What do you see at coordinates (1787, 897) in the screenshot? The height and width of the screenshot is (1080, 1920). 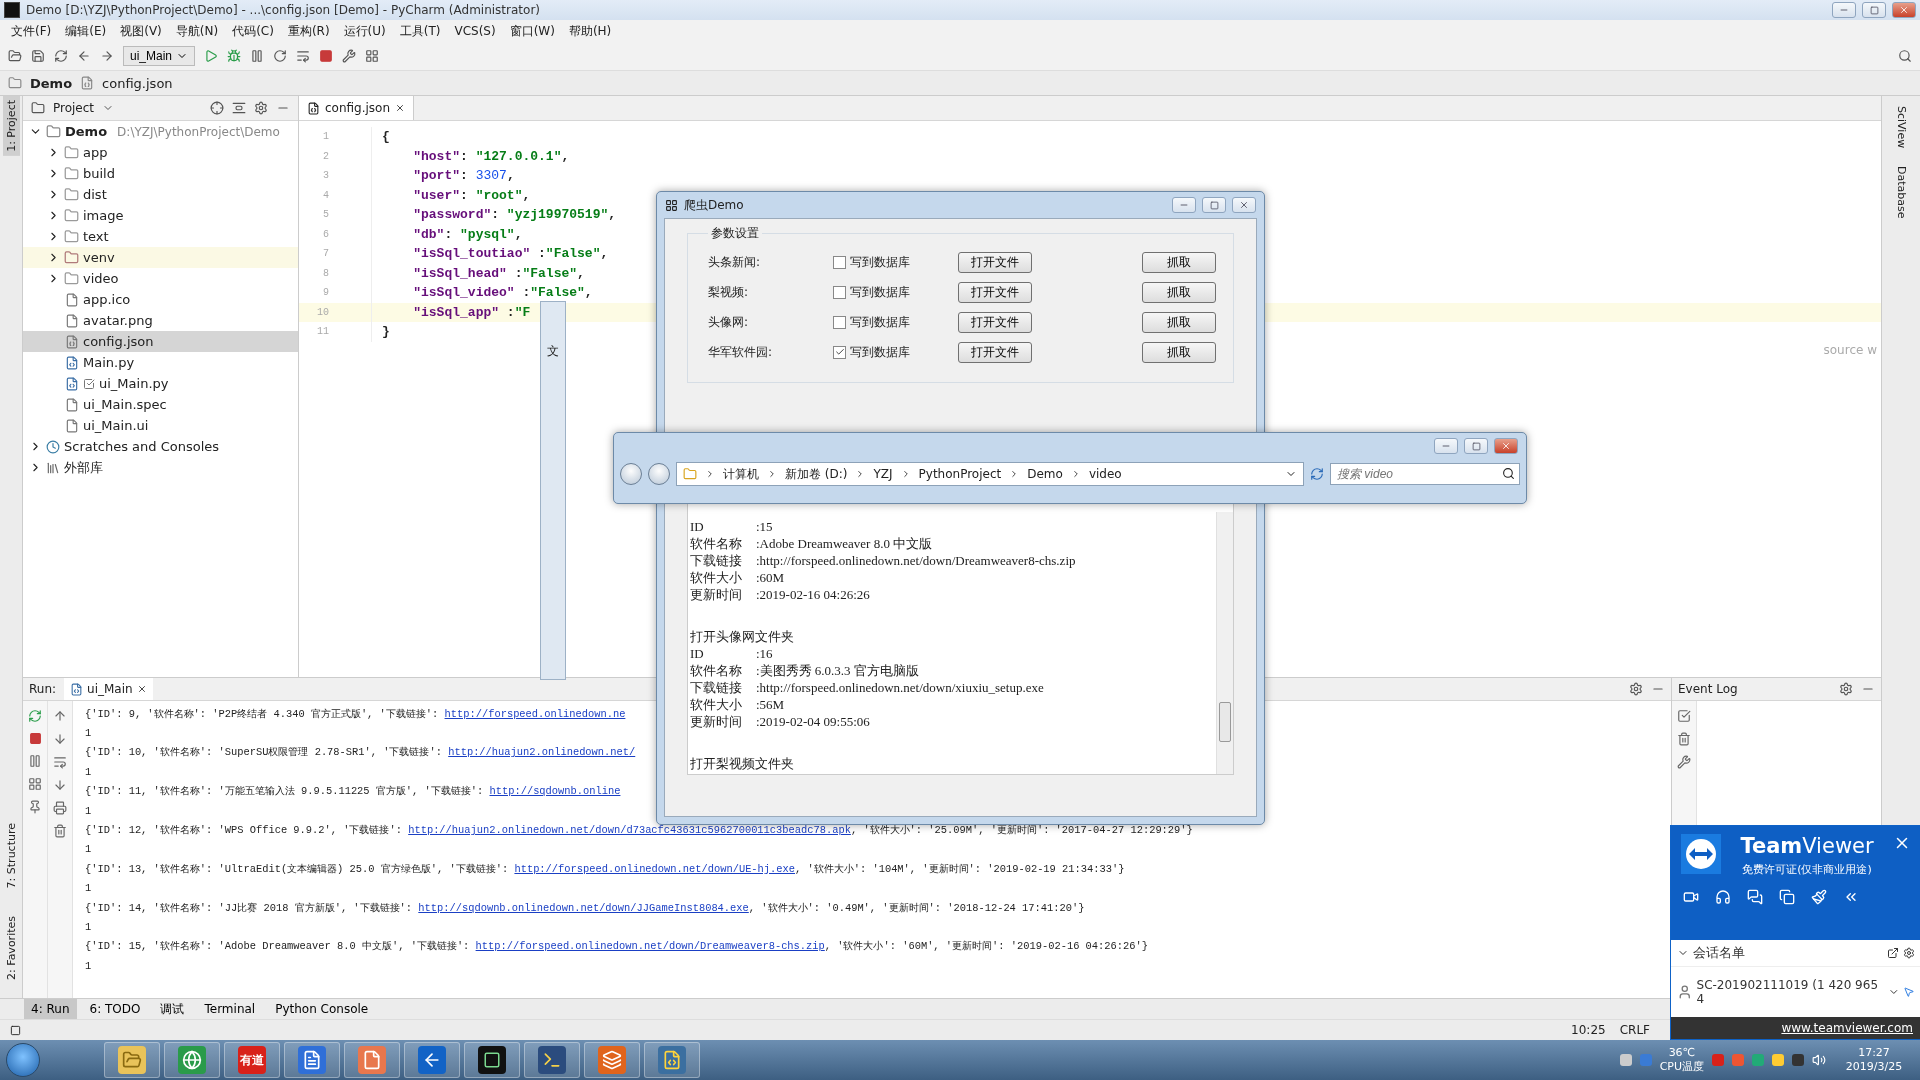 I see `files-icon` at bounding box center [1787, 897].